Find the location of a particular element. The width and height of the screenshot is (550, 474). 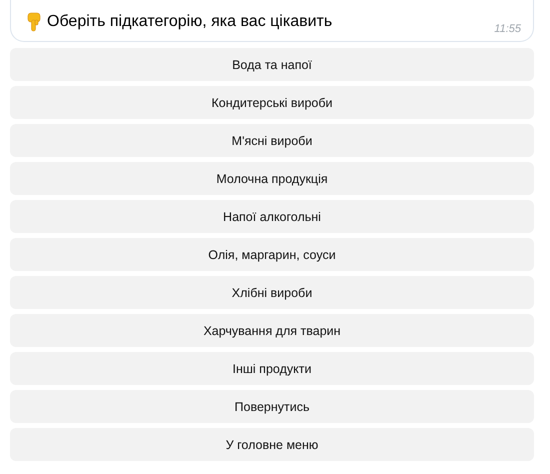

message-text: Оберіть підкатегорію, яка вас цікавить is located at coordinates (189, 22).